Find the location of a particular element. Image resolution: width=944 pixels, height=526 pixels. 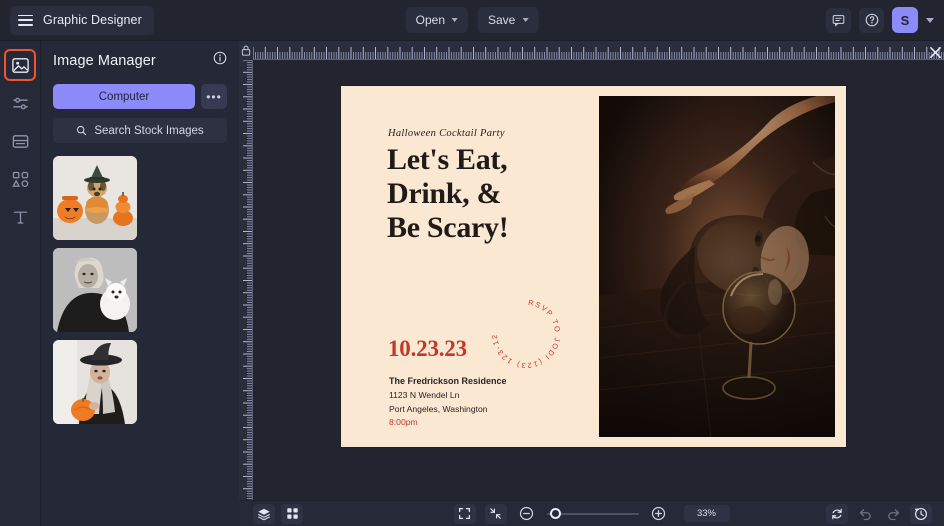

zoom-out-icon is located at coordinates (526, 513).